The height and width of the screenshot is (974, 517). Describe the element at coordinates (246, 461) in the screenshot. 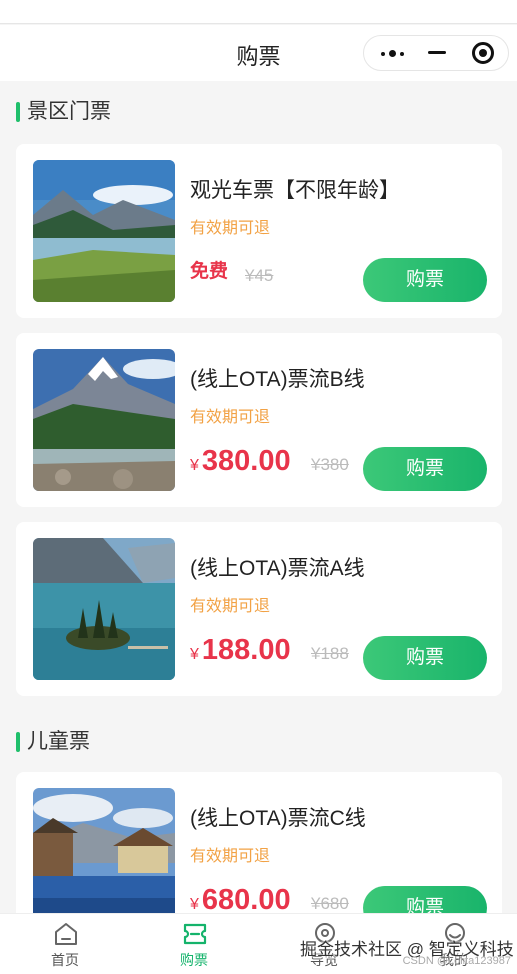

I see `price-value: 380.00` at that location.